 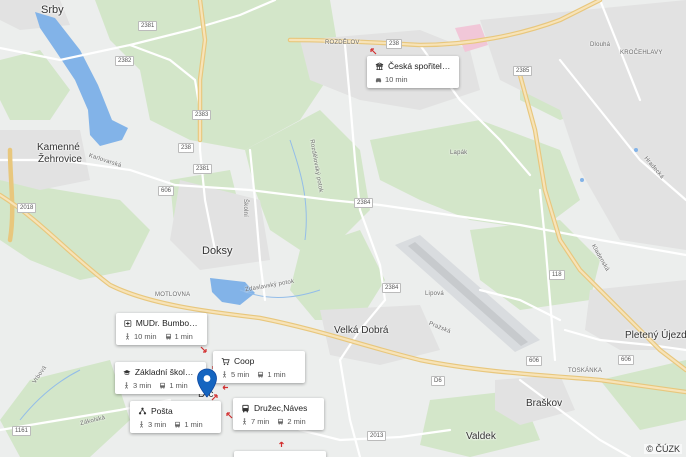 What do you see at coordinates (27, 208) in the screenshot?
I see `road-shield: 2018` at bounding box center [27, 208].